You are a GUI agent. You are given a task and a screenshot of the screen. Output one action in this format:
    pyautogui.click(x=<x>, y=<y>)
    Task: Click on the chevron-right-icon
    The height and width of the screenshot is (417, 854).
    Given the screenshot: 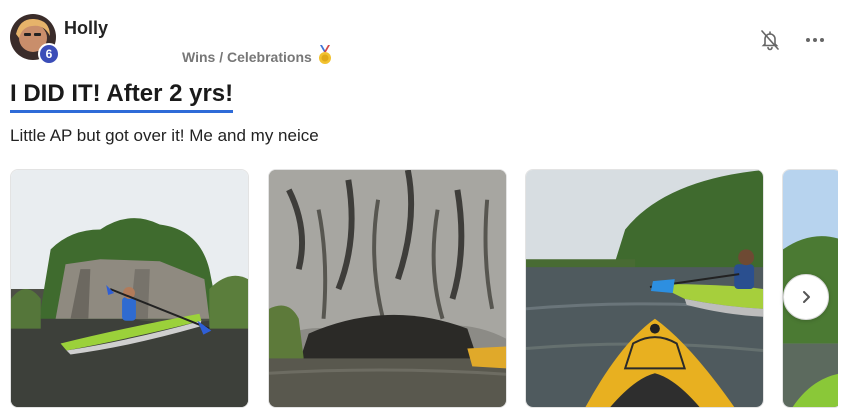 What is the action you would take?
    pyautogui.click(x=806, y=297)
    